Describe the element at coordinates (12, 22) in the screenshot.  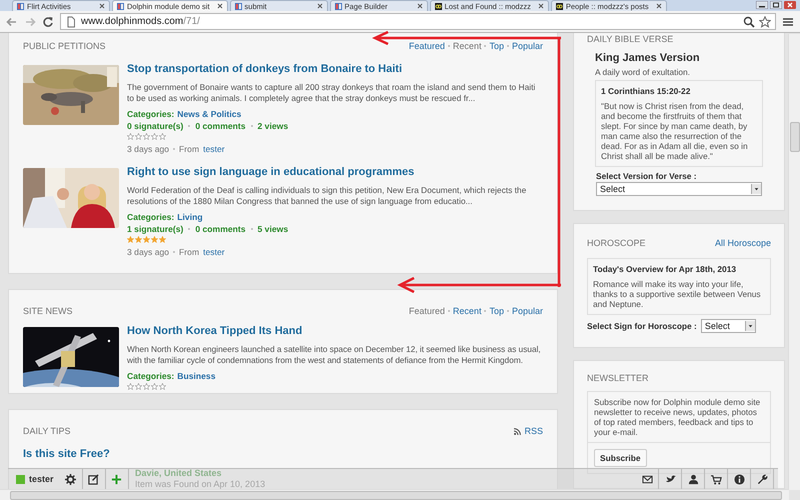
I see `back-icon` at that location.